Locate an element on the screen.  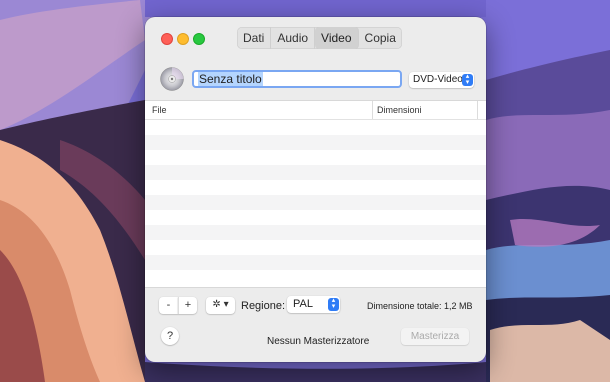
tab-copia: Copia is located at coordinates (380, 38).